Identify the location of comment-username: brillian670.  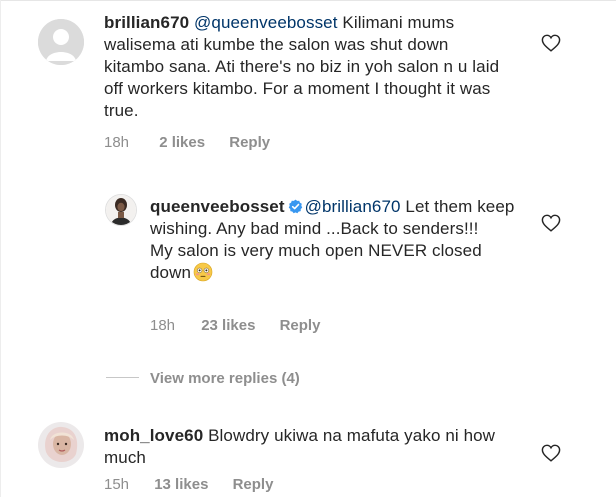
(146, 22).